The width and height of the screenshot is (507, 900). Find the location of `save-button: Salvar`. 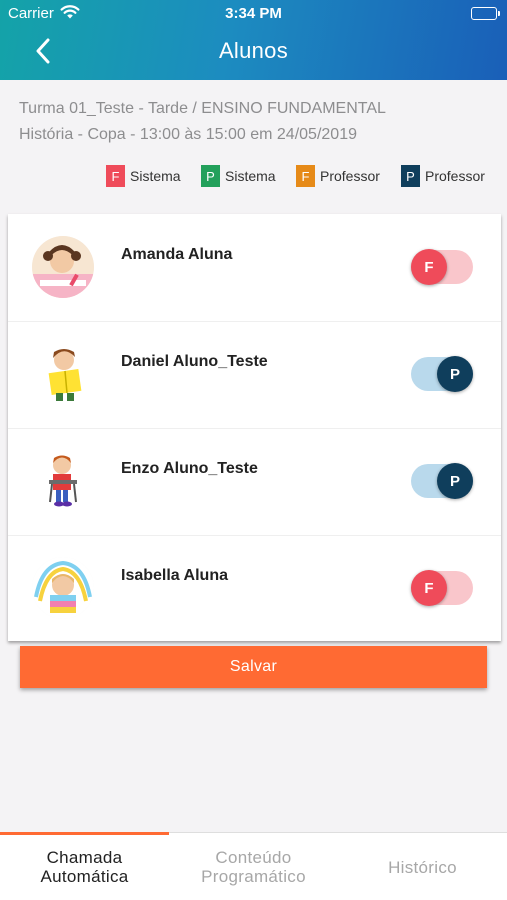

save-button: Salvar is located at coordinates (253, 667).